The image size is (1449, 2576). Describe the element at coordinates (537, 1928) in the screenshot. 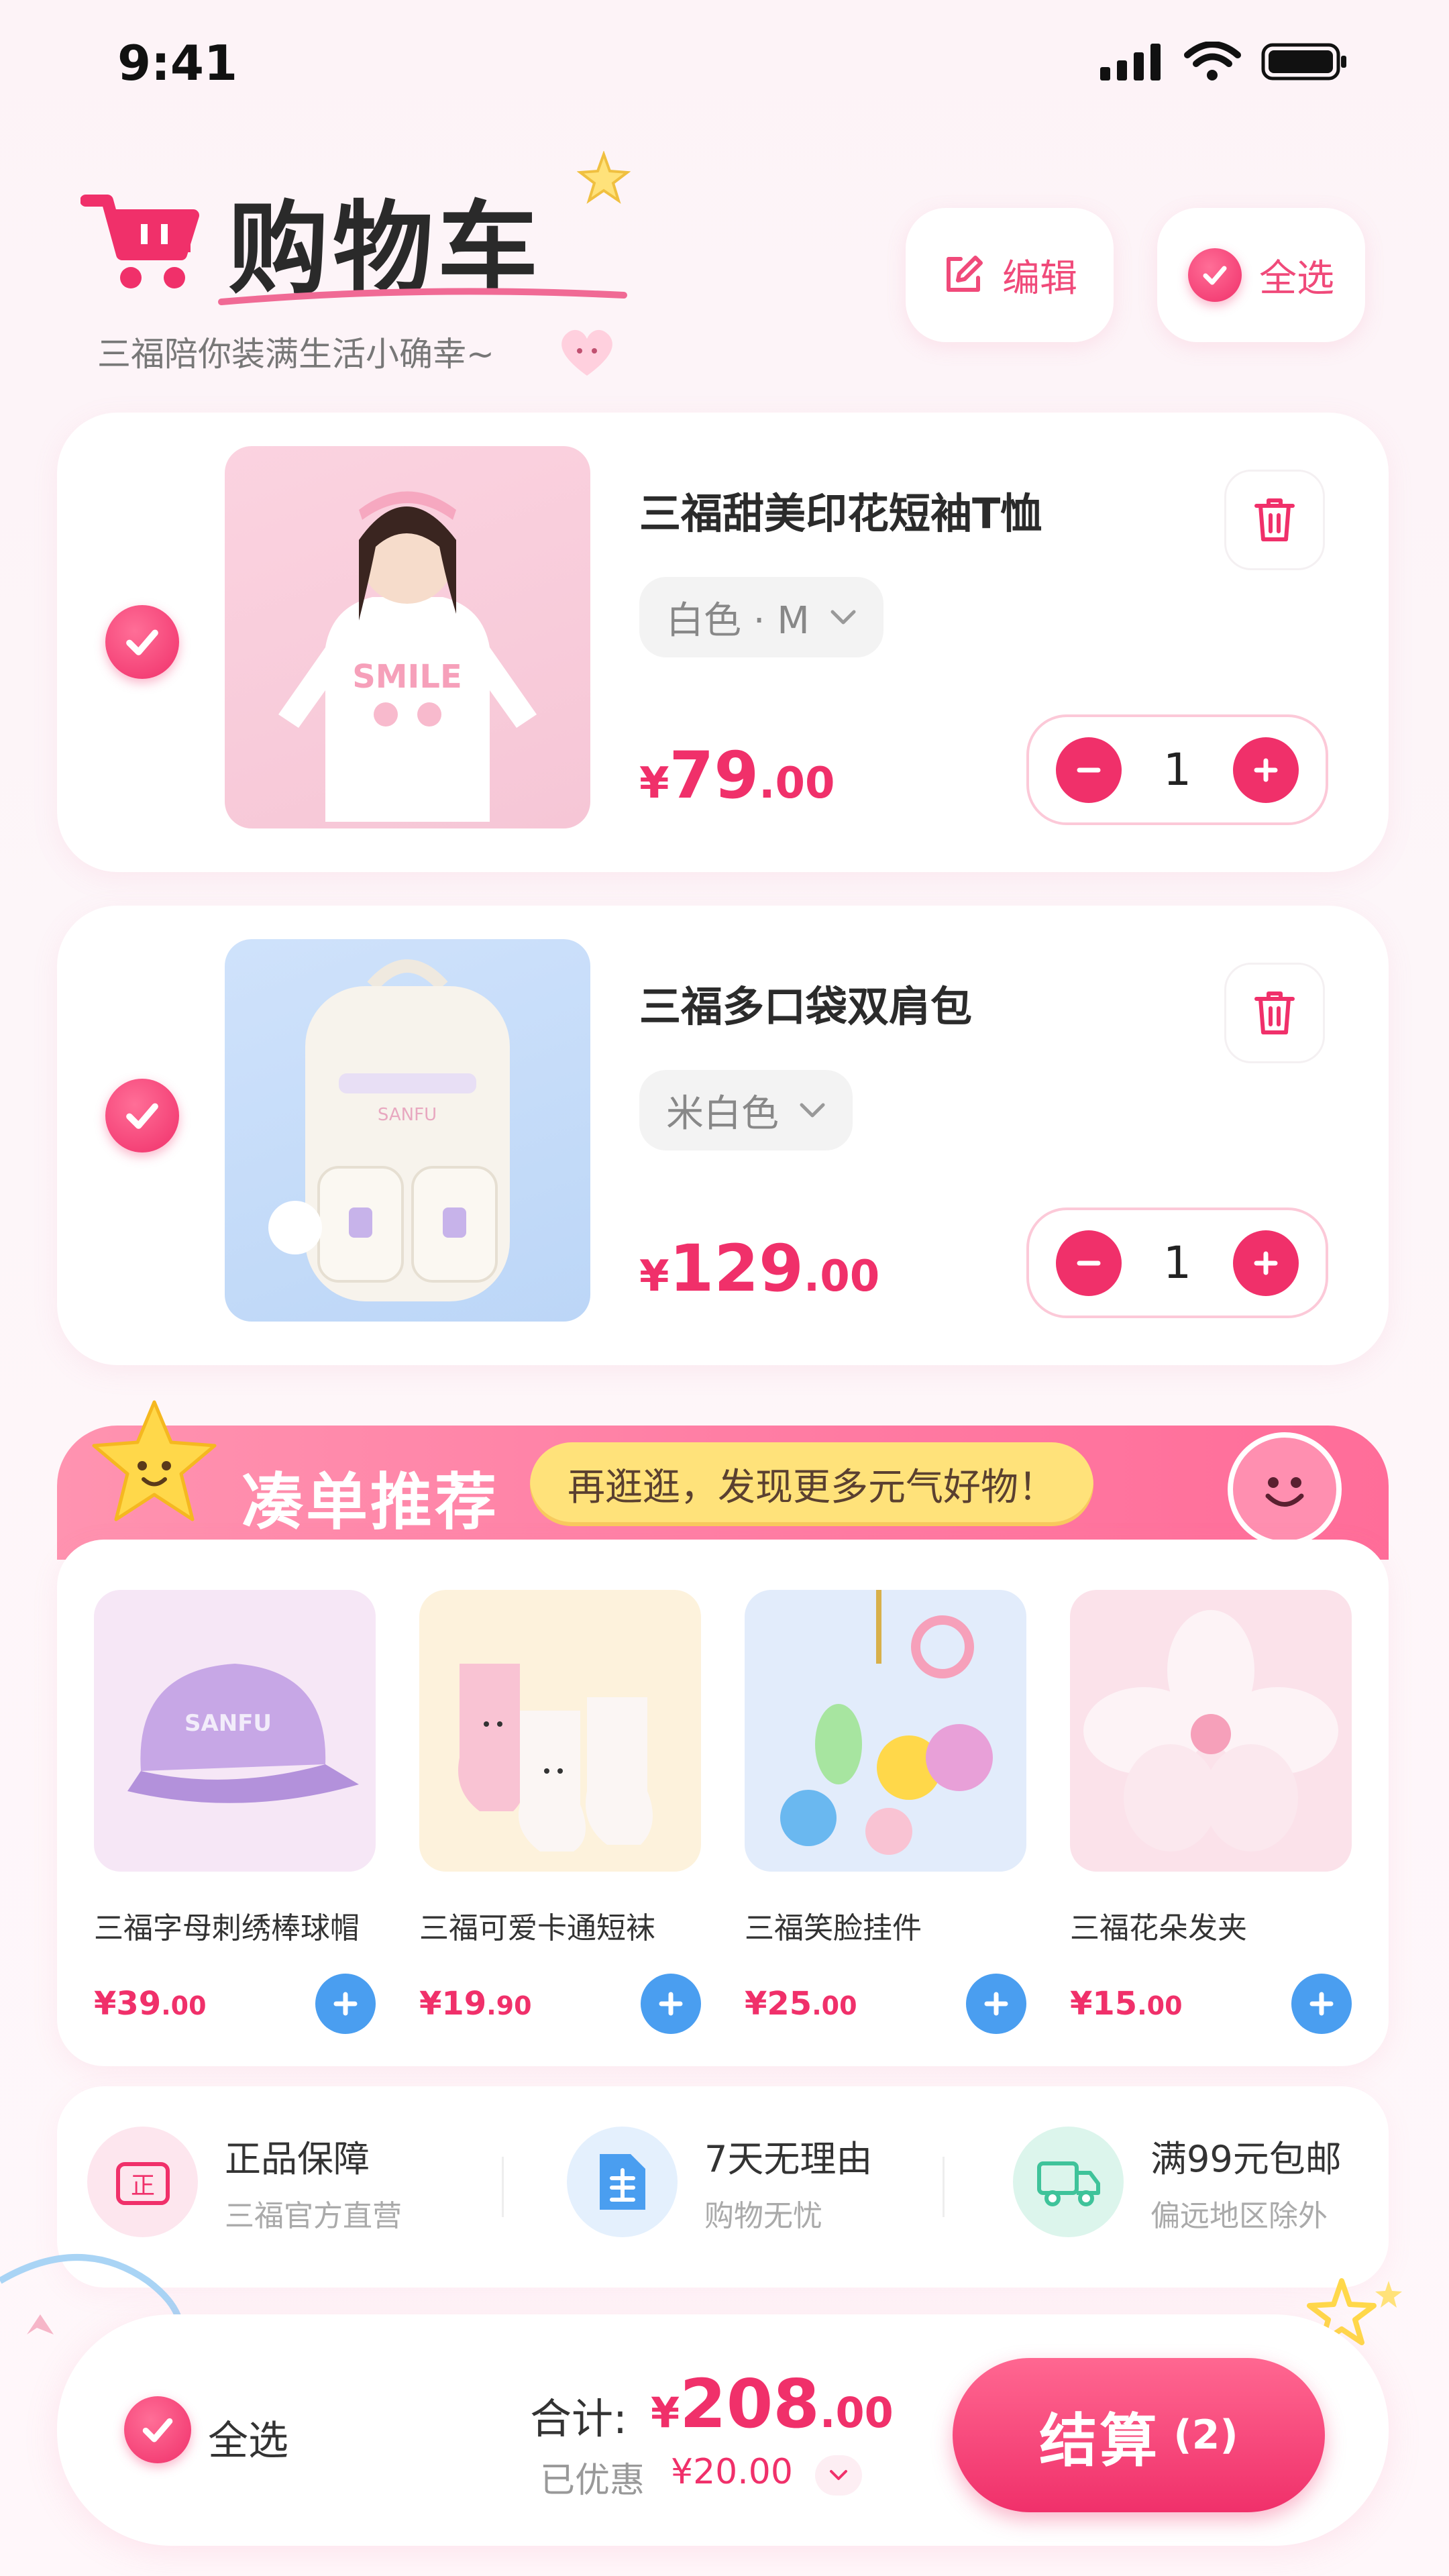

I see `recommend-name: 三福可爱卡通短袜` at that location.